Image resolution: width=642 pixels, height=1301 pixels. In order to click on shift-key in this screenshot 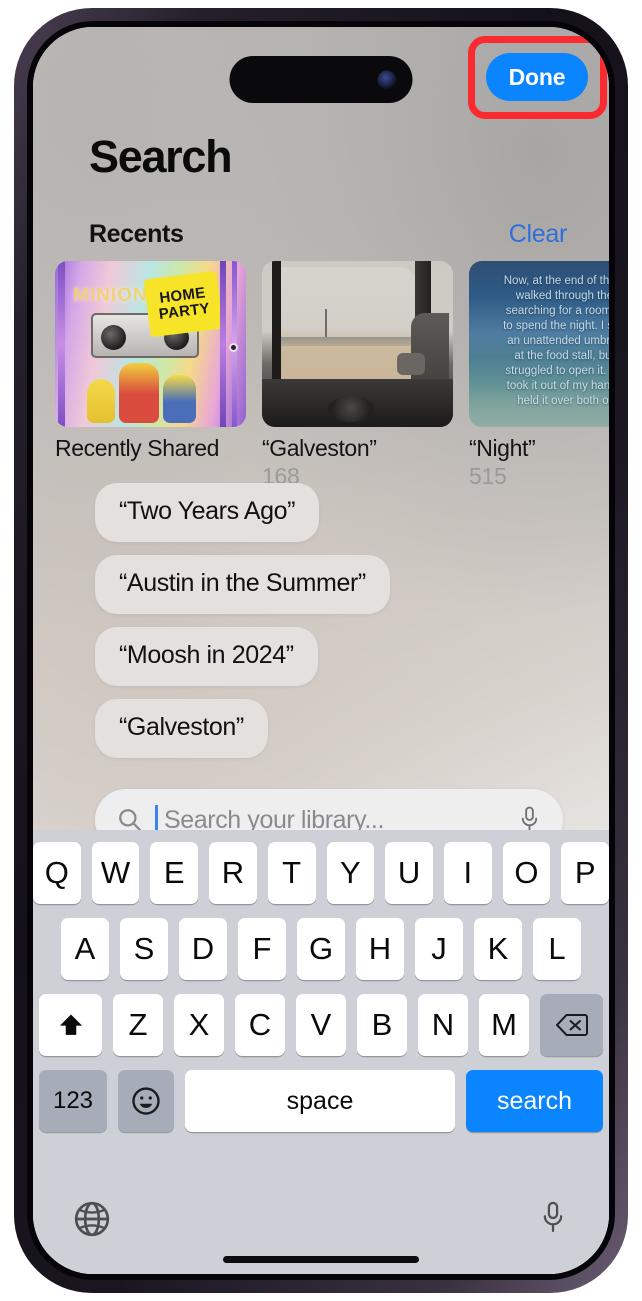, I will do `click(70, 1025)`.